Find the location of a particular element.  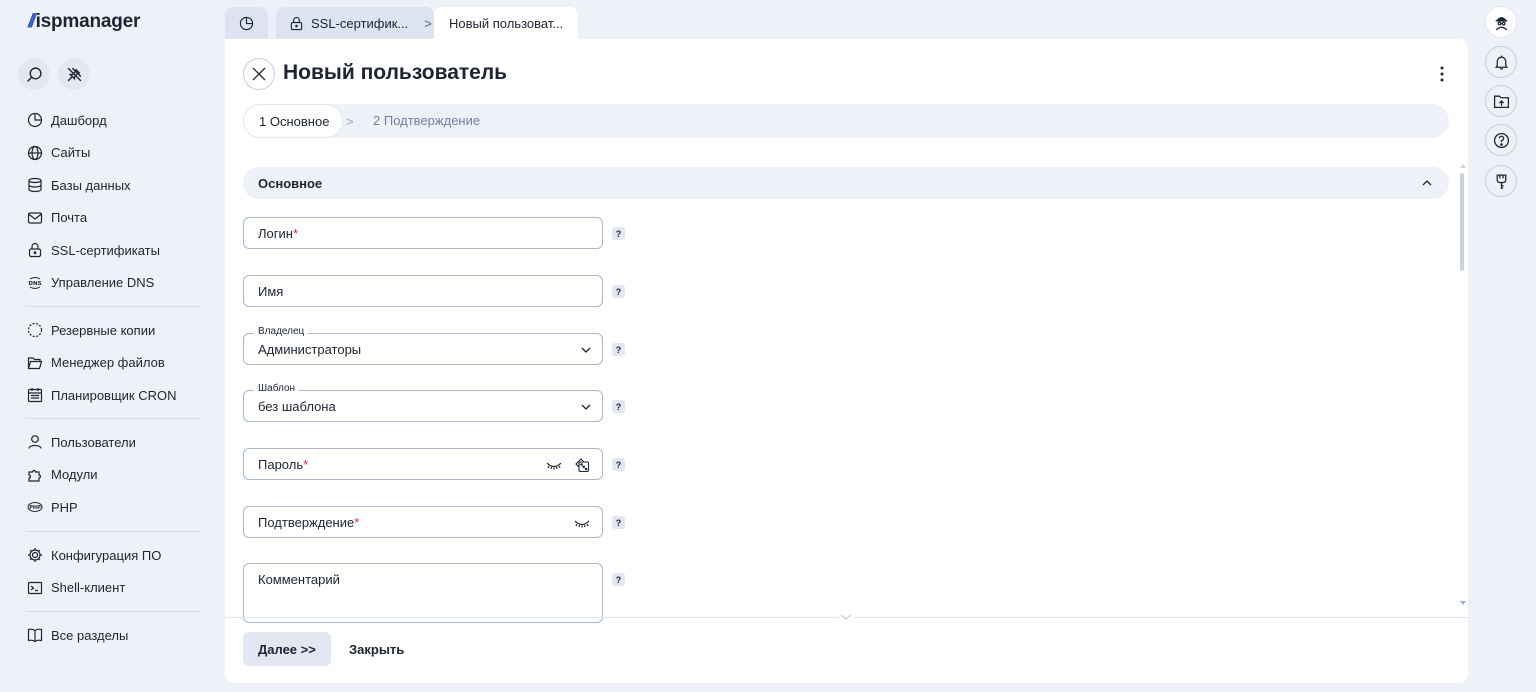

sidebar-item-backups: Резервные копии is located at coordinates (113, 330).